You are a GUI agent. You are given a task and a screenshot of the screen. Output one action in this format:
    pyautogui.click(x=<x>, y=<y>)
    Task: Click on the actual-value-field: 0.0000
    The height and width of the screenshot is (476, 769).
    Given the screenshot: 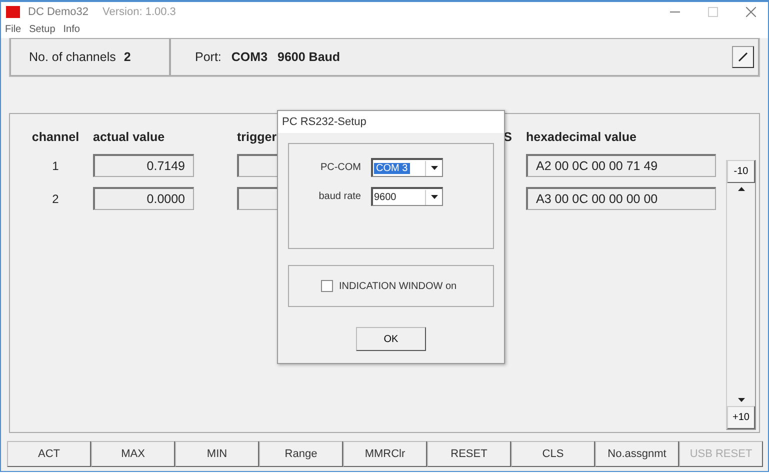 What is the action you would take?
    pyautogui.click(x=143, y=198)
    